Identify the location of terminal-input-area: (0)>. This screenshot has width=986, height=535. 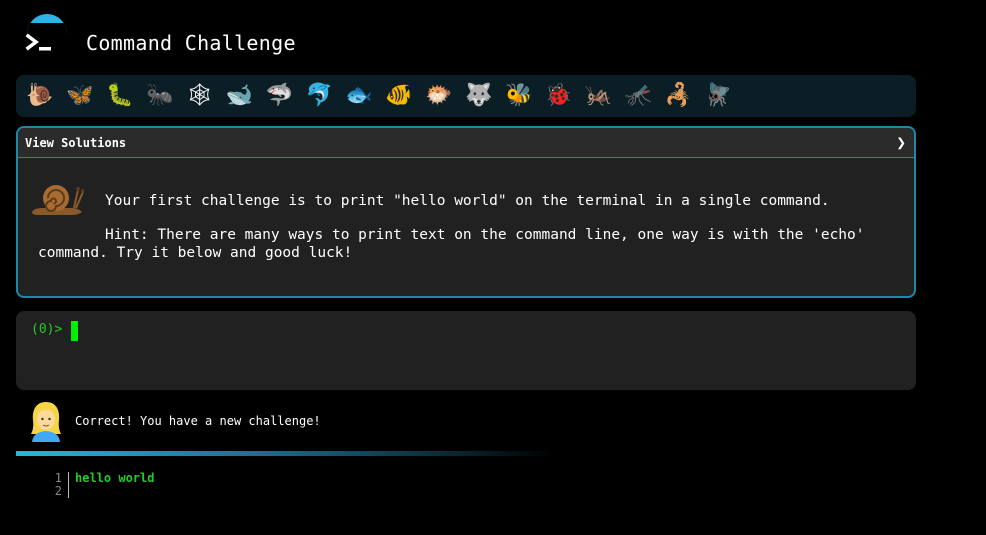
(466, 350).